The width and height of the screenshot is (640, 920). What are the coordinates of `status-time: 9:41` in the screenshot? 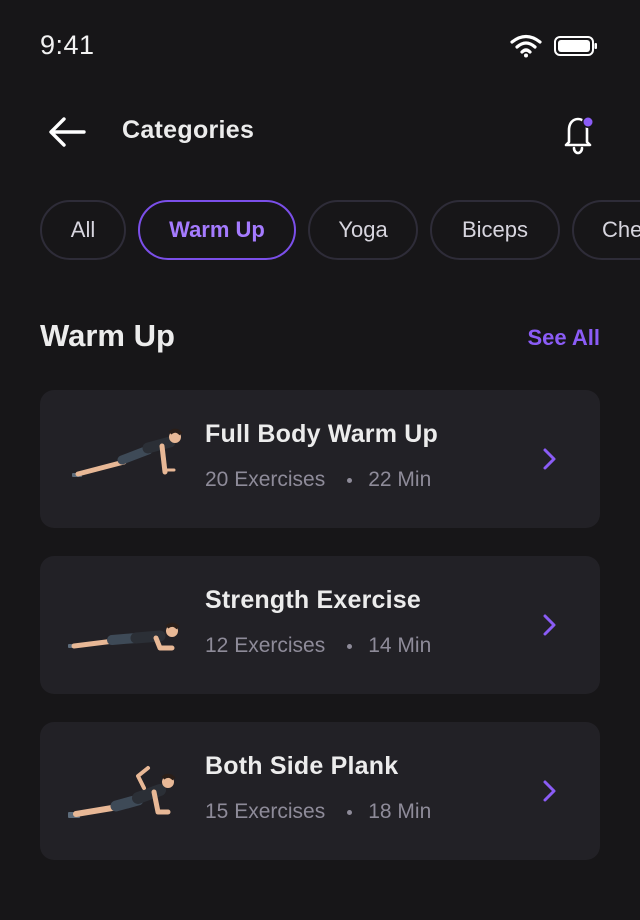 It's located at (67, 45).